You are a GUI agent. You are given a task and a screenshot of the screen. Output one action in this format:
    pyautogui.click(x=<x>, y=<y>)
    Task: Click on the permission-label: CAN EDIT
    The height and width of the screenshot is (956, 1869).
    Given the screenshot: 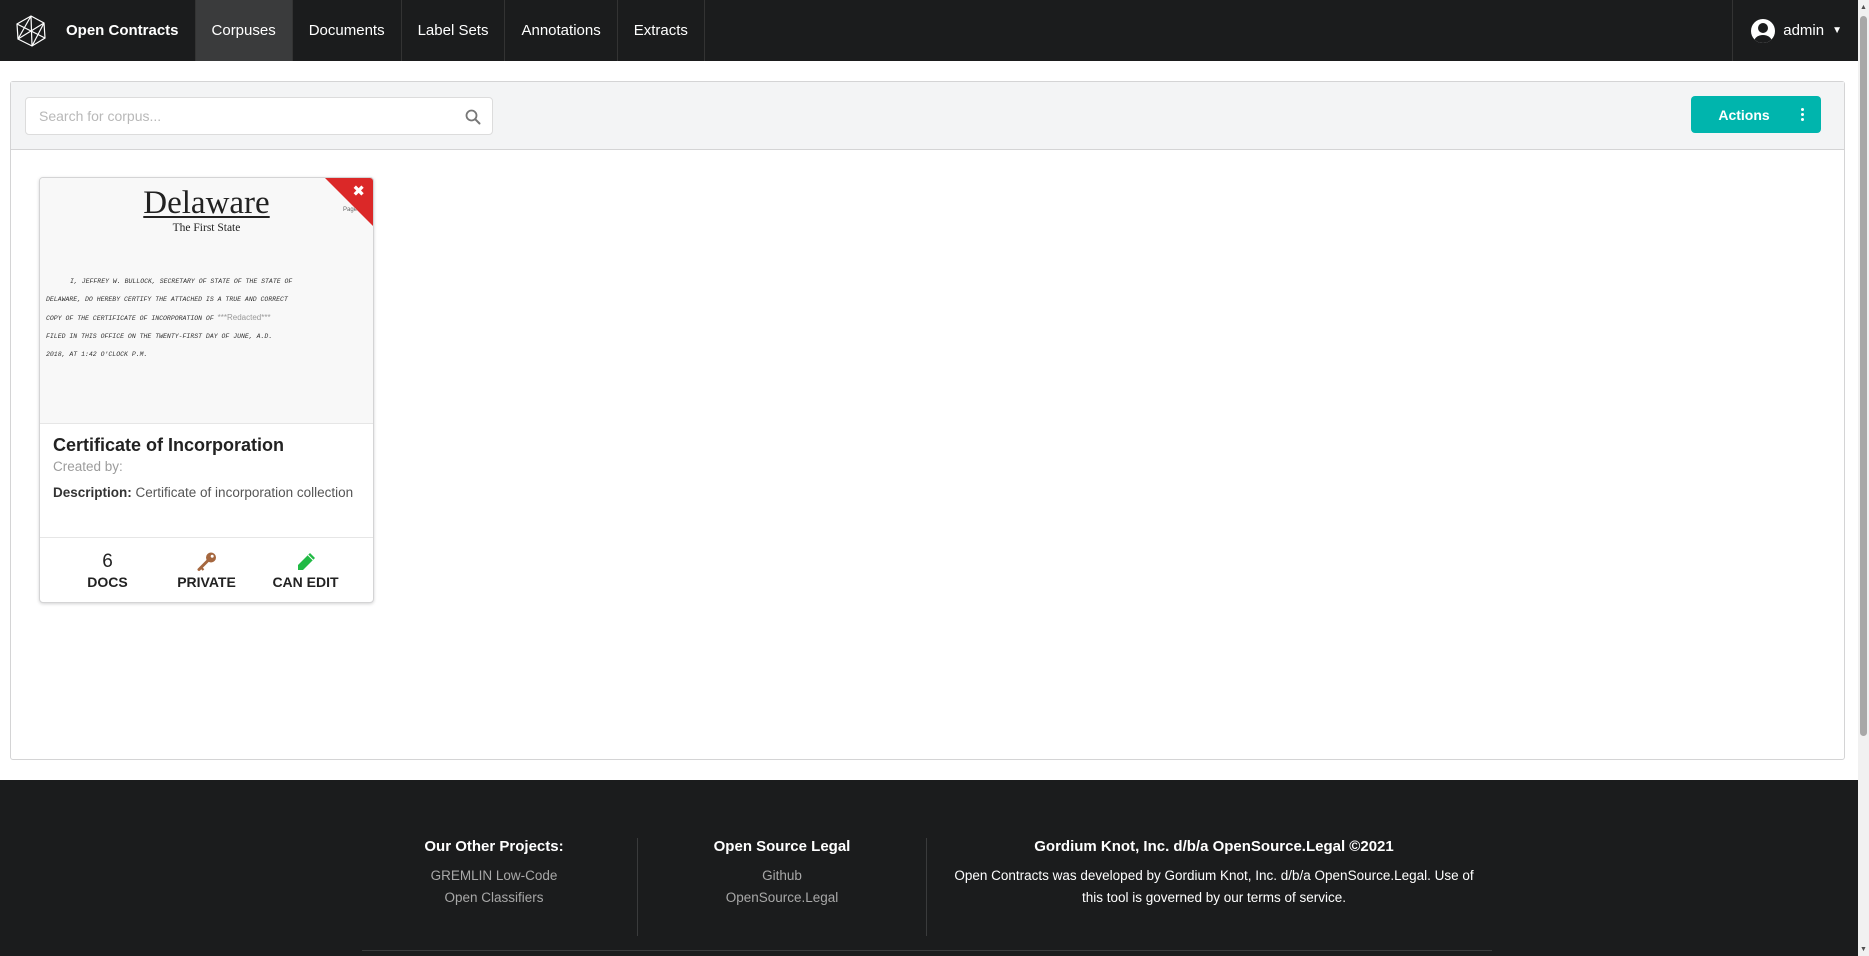 What is the action you would take?
    pyautogui.click(x=305, y=581)
    